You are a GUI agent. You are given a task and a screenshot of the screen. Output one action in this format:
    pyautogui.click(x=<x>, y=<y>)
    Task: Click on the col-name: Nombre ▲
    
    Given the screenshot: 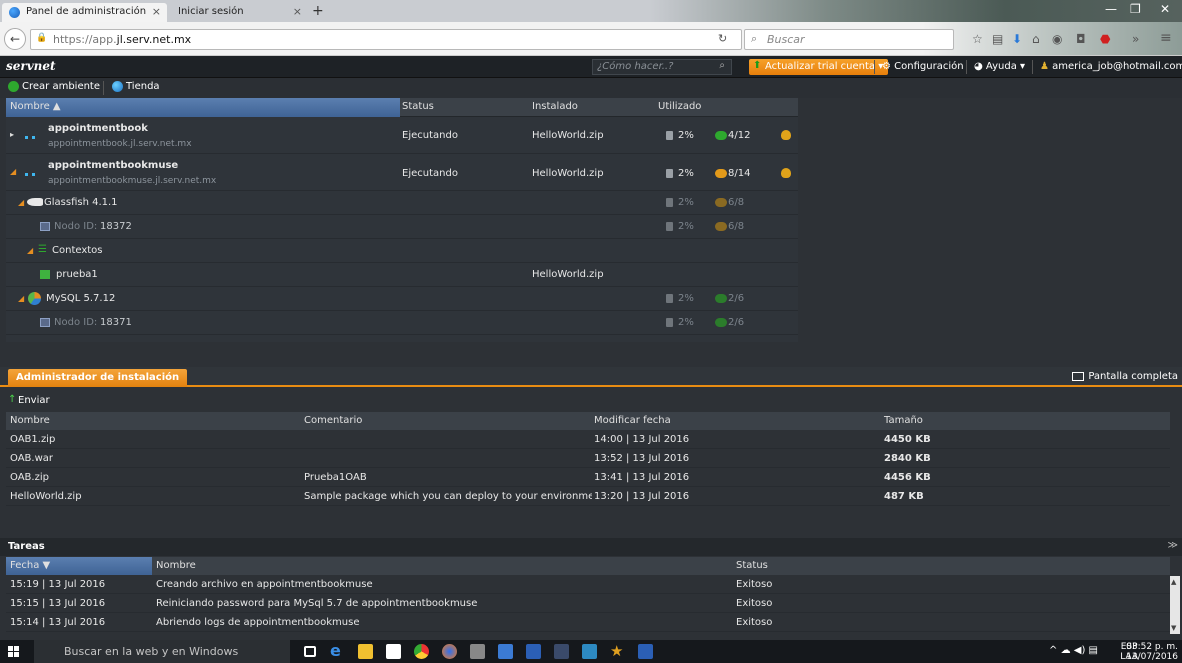 What is the action you would take?
    pyautogui.click(x=35, y=106)
    